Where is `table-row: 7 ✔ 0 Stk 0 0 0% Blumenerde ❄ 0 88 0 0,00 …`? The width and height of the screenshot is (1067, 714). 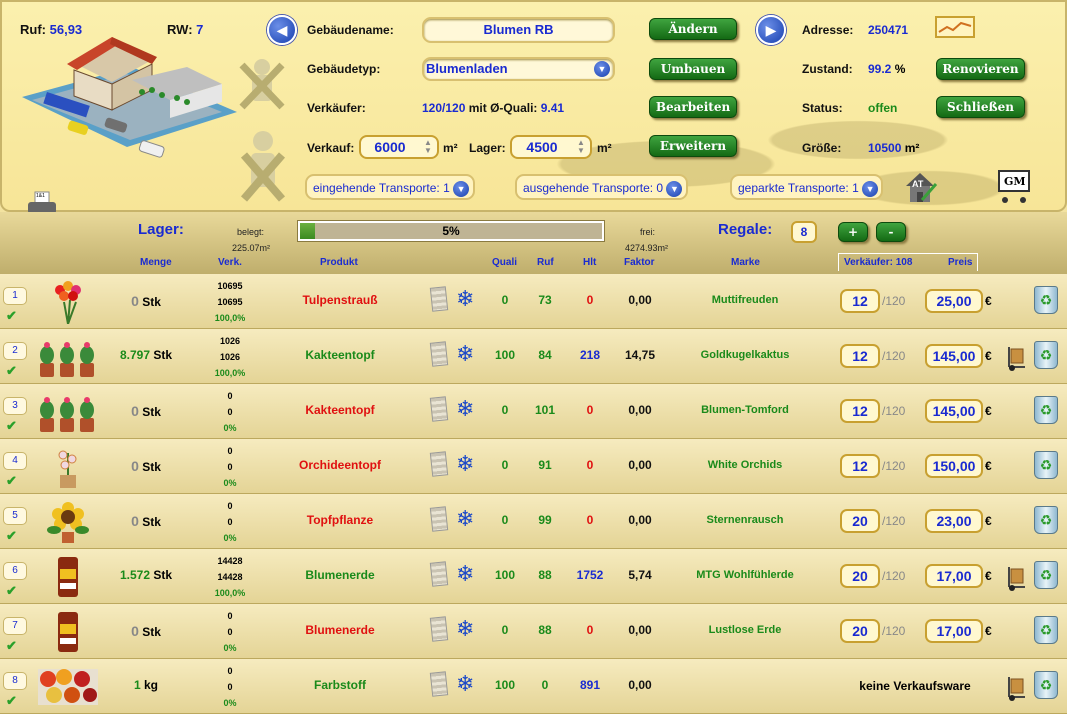
table-row: 7 ✔ 0 Stk 0 0 0% Blumenerde ❄ 0 88 0 0,00 … is located at coordinates (533, 631).